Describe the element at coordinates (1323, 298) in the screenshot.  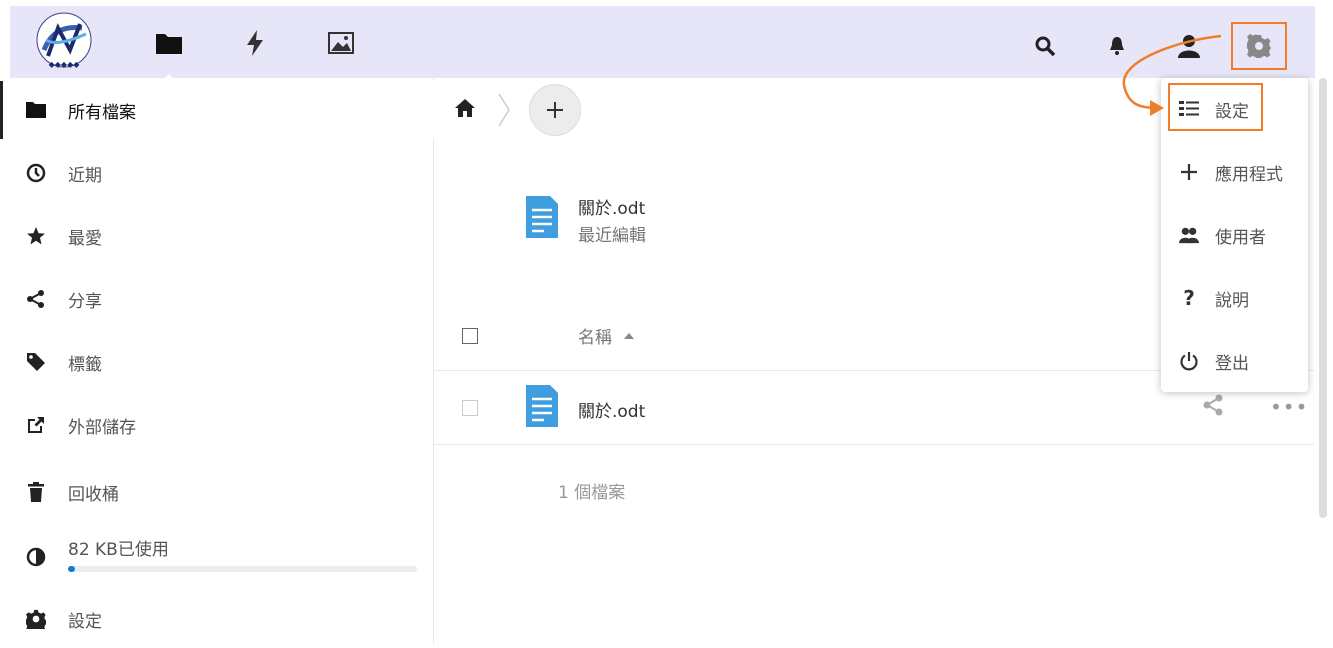
I see `scrollbar` at that location.